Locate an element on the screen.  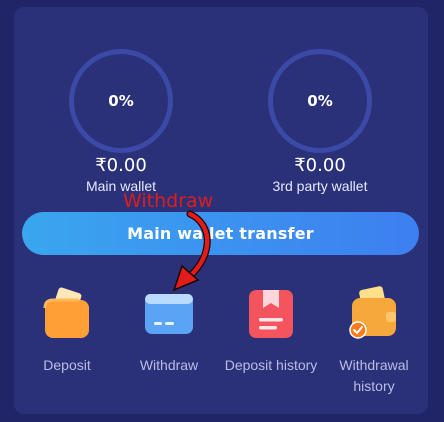
third-party-wallet-amount: ₹0.00 is located at coordinates (320, 165).